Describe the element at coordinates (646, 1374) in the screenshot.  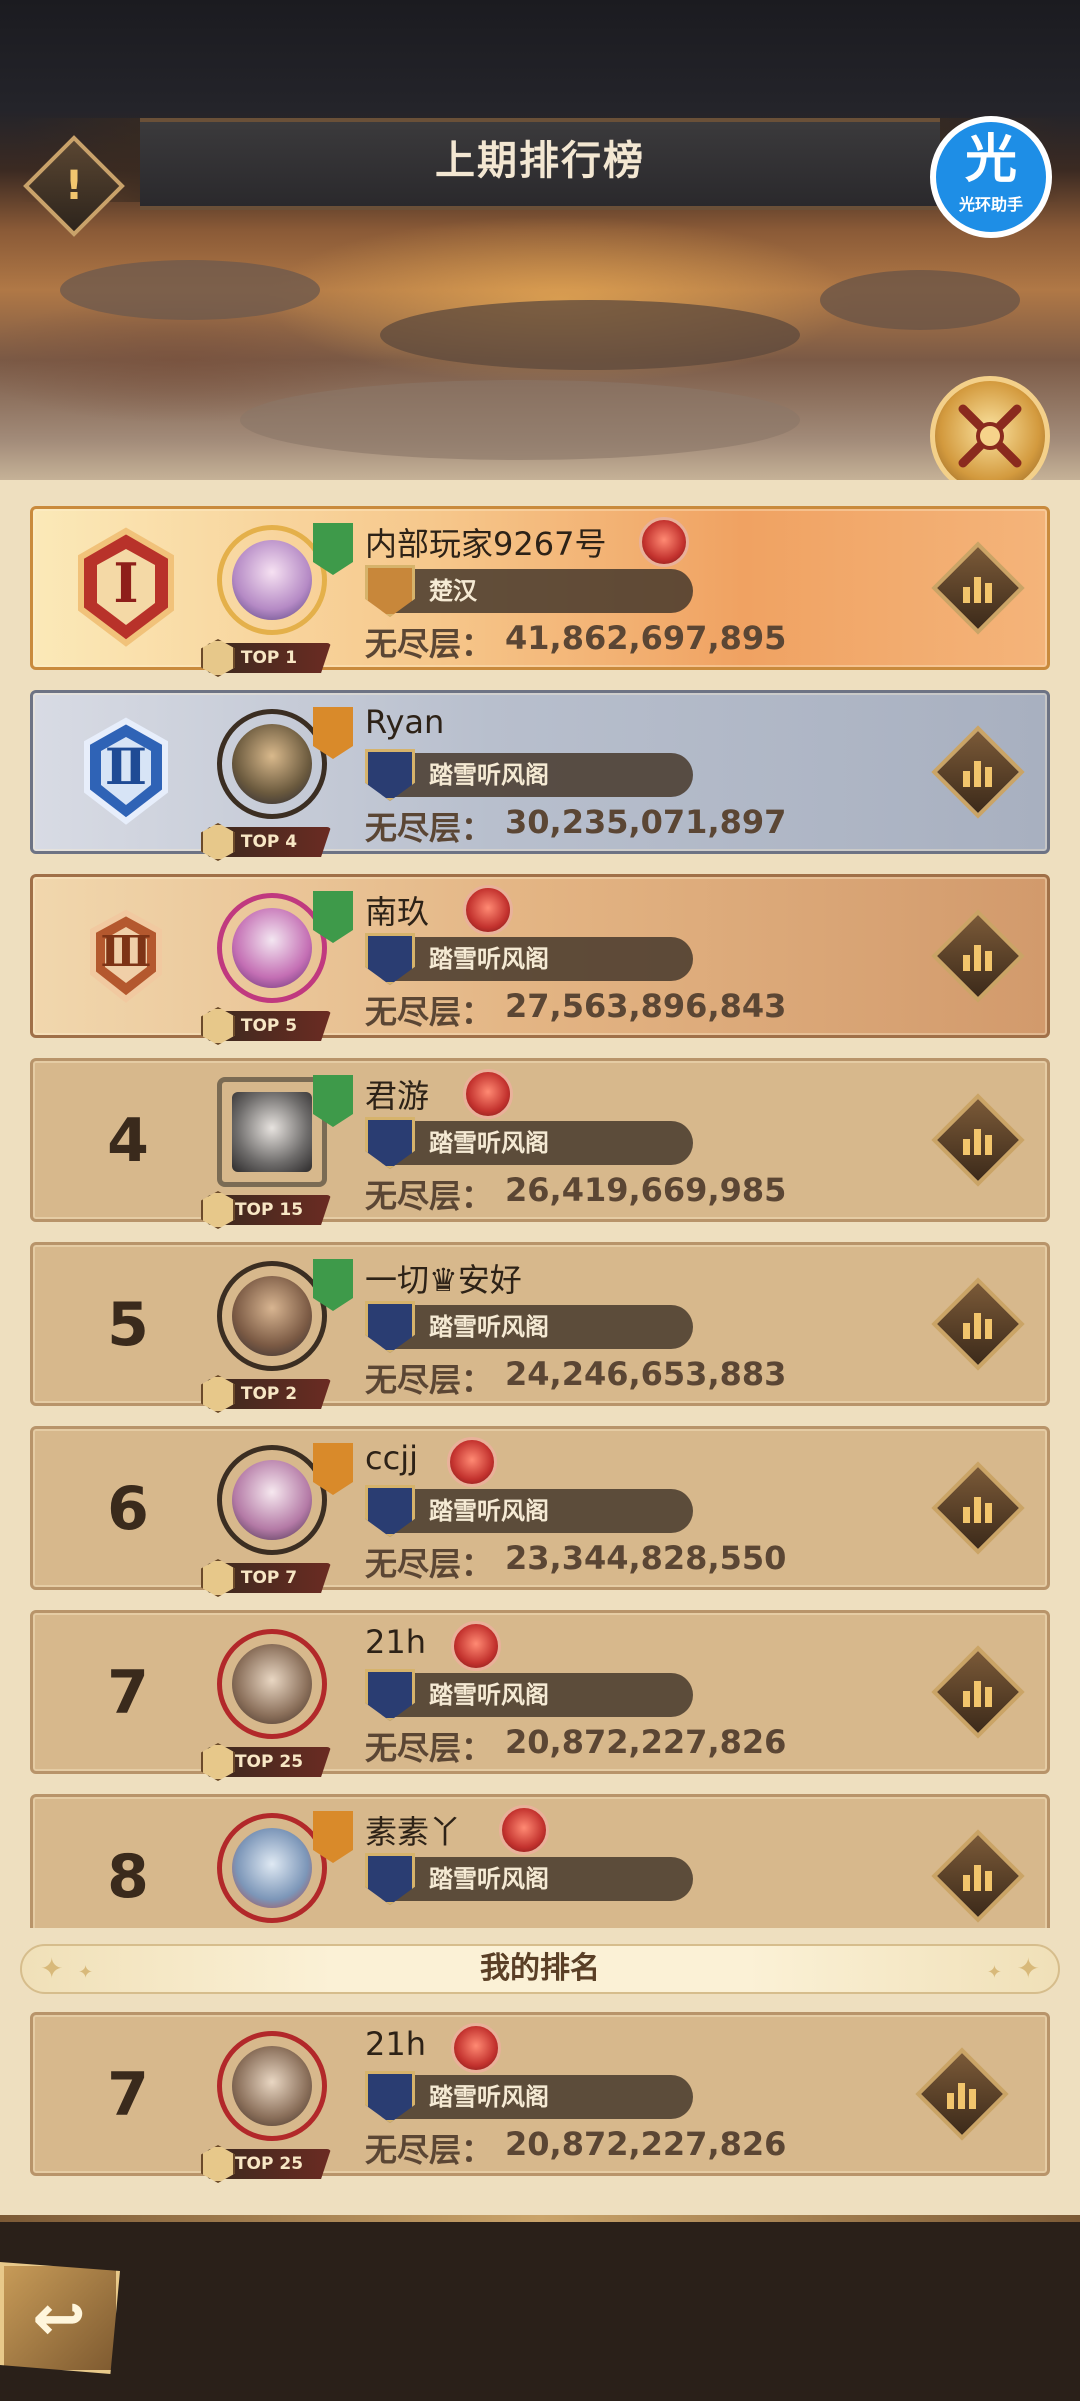
I see `score-value: 24,246,653,883` at that location.